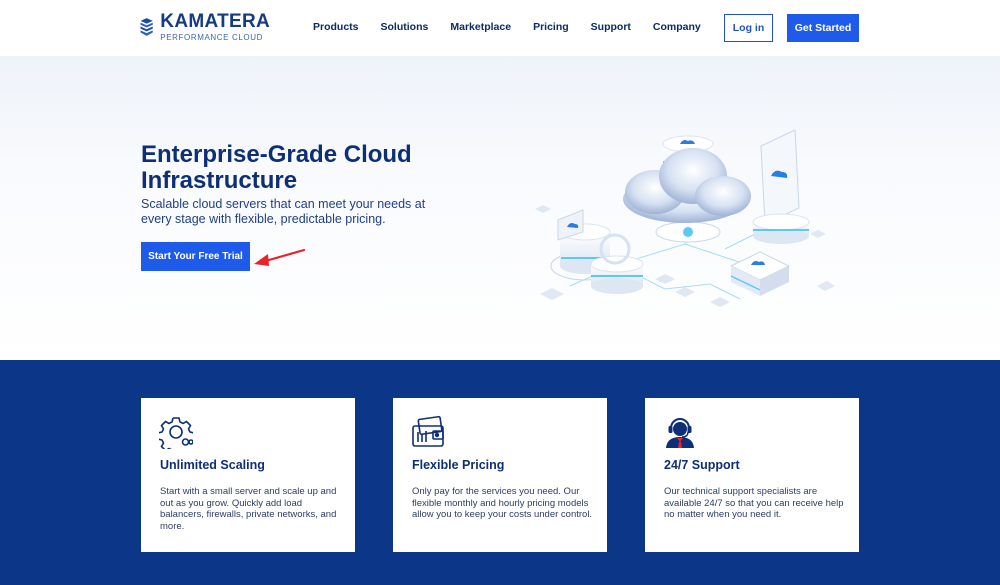 Image resolution: width=1000 pixels, height=585 pixels. Describe the element at coordinates (280, 257) in the screenshot. I see `red-arrow-annotation-icon` at that location.